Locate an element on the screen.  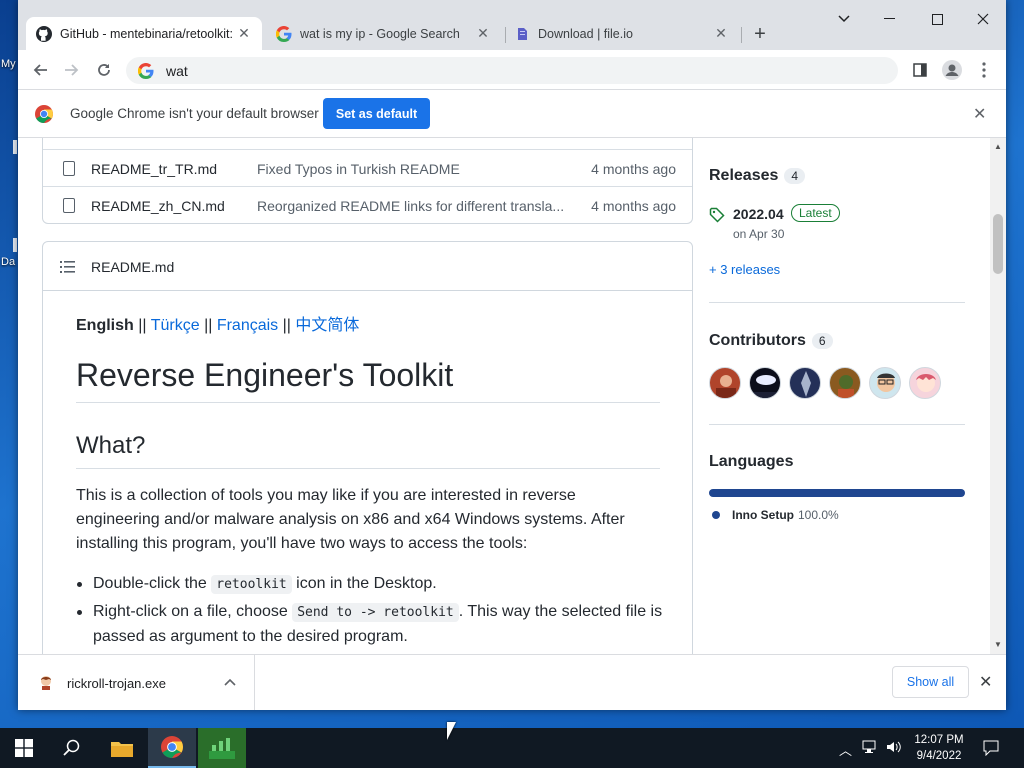
close-download-shelf-icon: ✕ is located at coordinates (985, 682).